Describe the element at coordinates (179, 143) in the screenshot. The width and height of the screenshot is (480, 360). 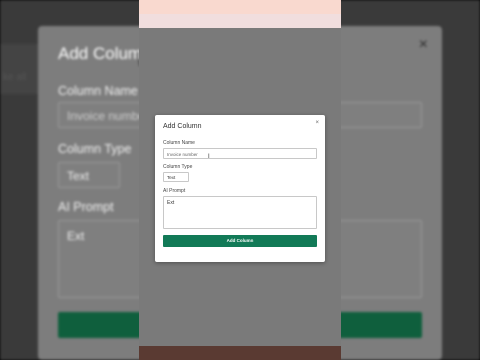
I see `column-name-label: Column Name` at that location.